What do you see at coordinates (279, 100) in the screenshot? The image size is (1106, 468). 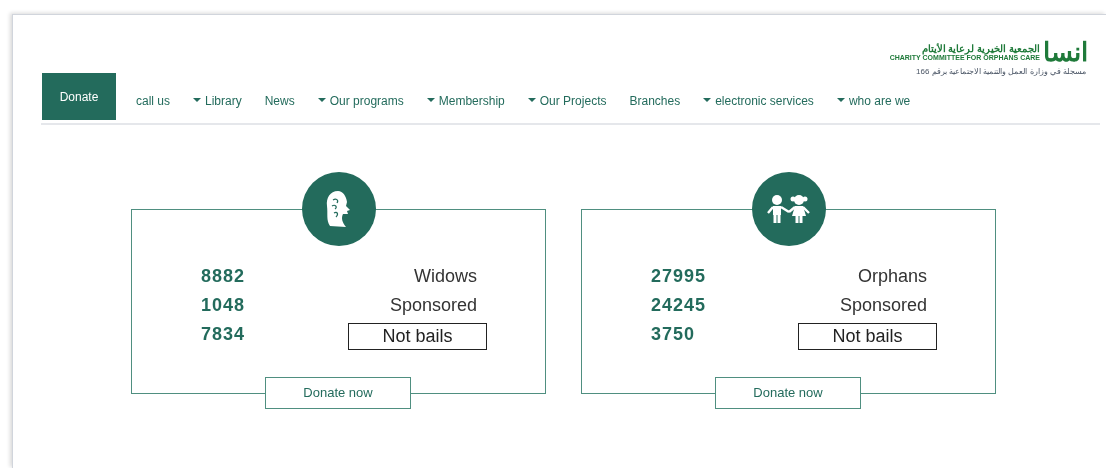 I see `nav-link: News` at bounding box center [279, 100].